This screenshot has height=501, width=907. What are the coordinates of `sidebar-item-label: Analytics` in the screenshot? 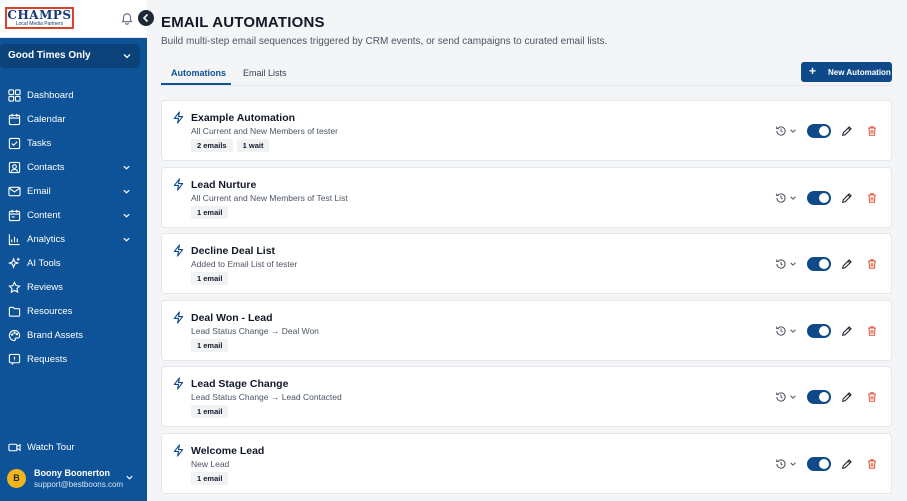 It's located at (46, 239).